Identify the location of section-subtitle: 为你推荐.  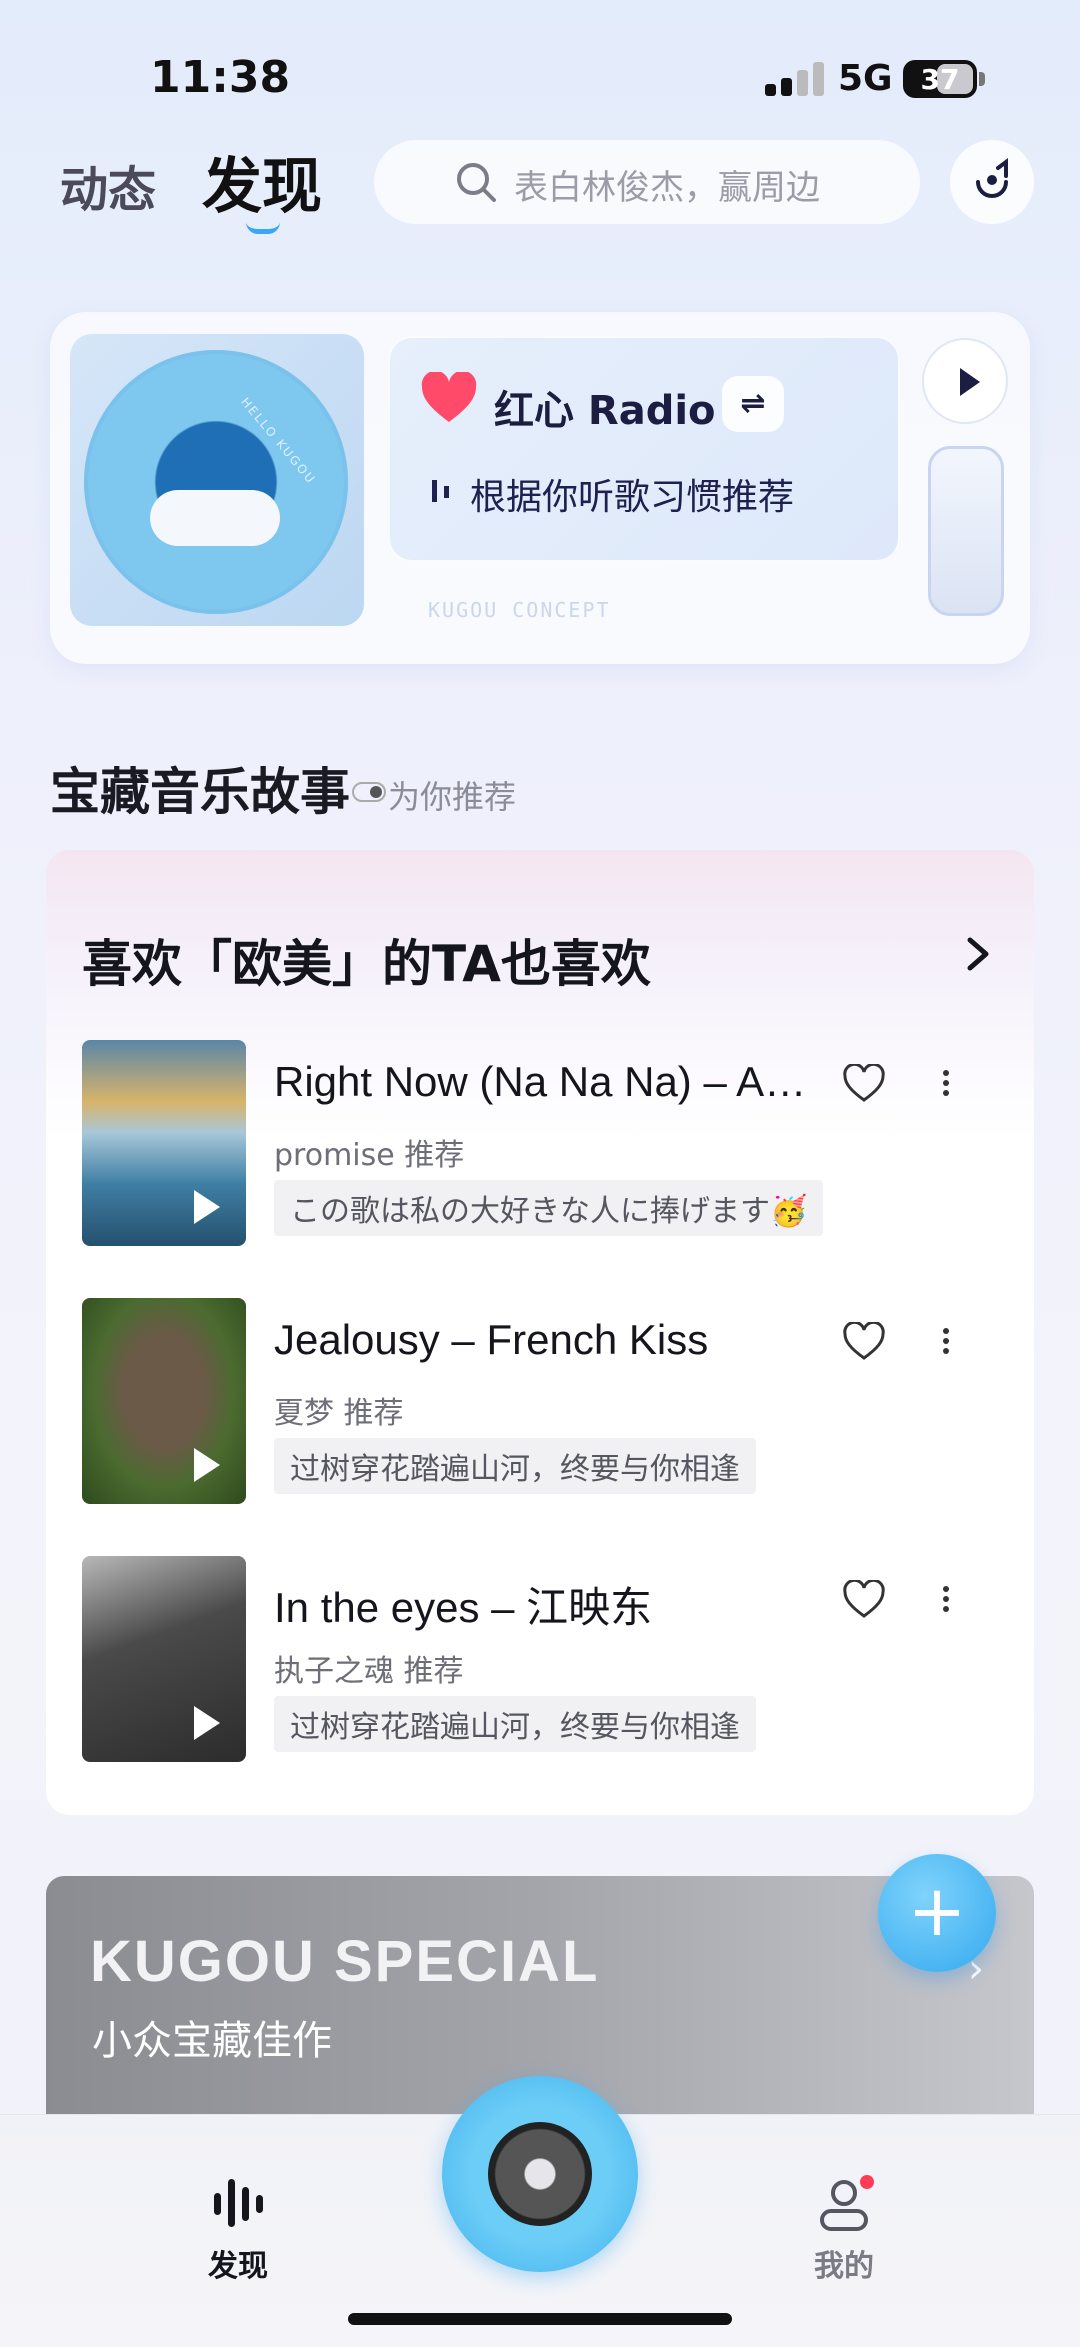
(434, 795).